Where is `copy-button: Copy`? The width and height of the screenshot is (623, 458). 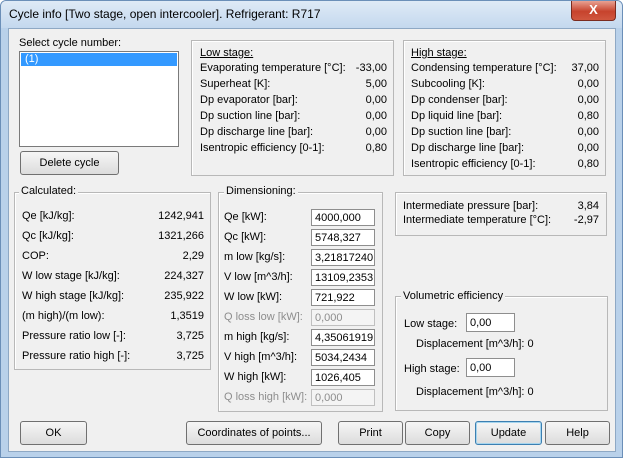 copy-button: Copy is located at coordinates (437, 433).